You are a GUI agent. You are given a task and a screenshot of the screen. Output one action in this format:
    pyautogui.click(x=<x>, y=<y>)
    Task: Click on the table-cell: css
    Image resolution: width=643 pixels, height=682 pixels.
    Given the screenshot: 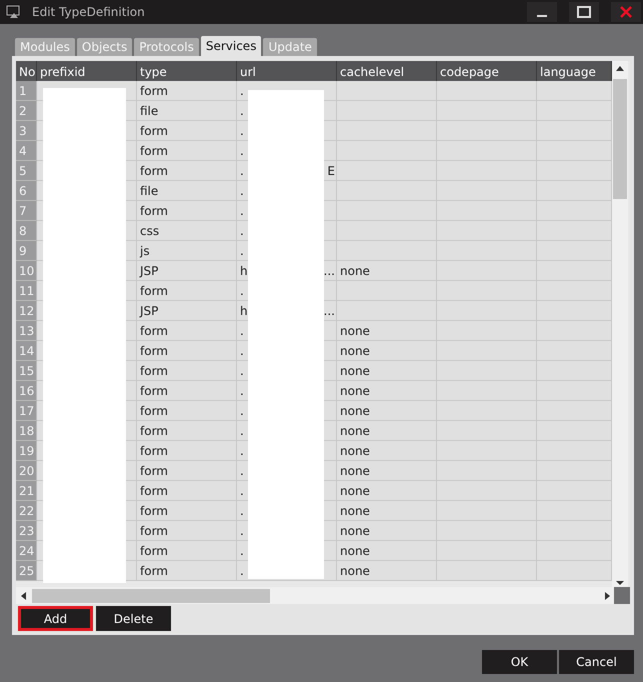 What is the action you would take?
    pyautogui.click(x=187, y=231)
    